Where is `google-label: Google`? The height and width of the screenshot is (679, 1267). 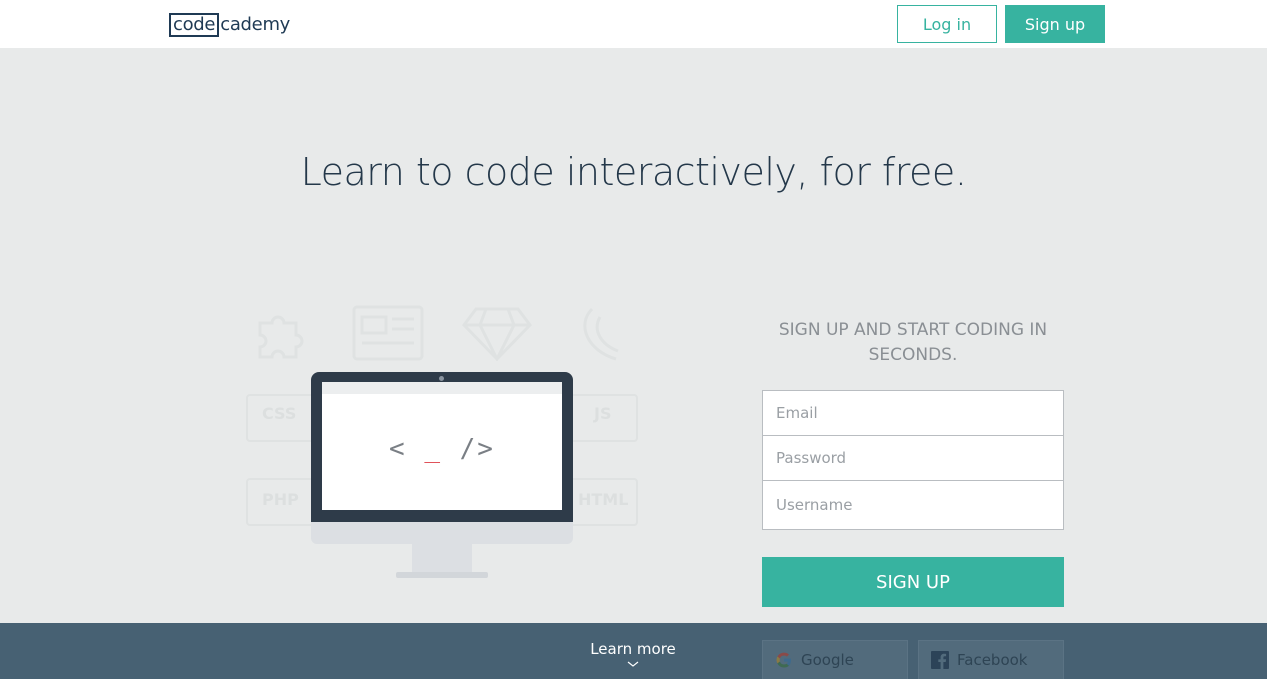
google-label: Google is located at coordinates (827, 660).